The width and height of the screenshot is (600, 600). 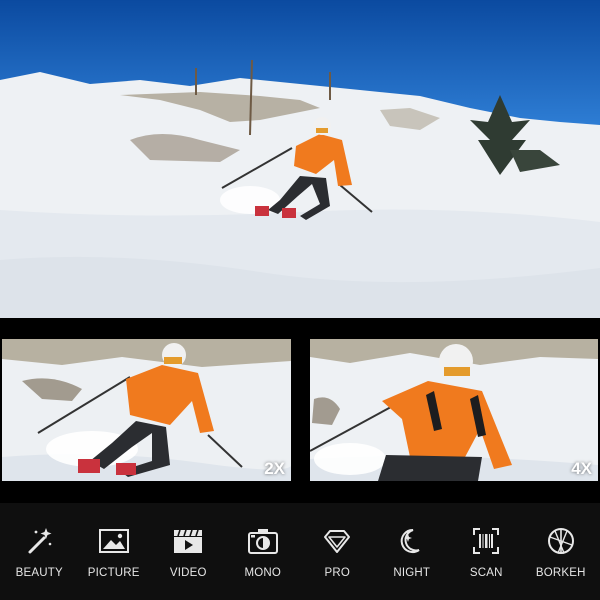 I want to click on mode-label: BORKEH, so click(x=560, y=572).